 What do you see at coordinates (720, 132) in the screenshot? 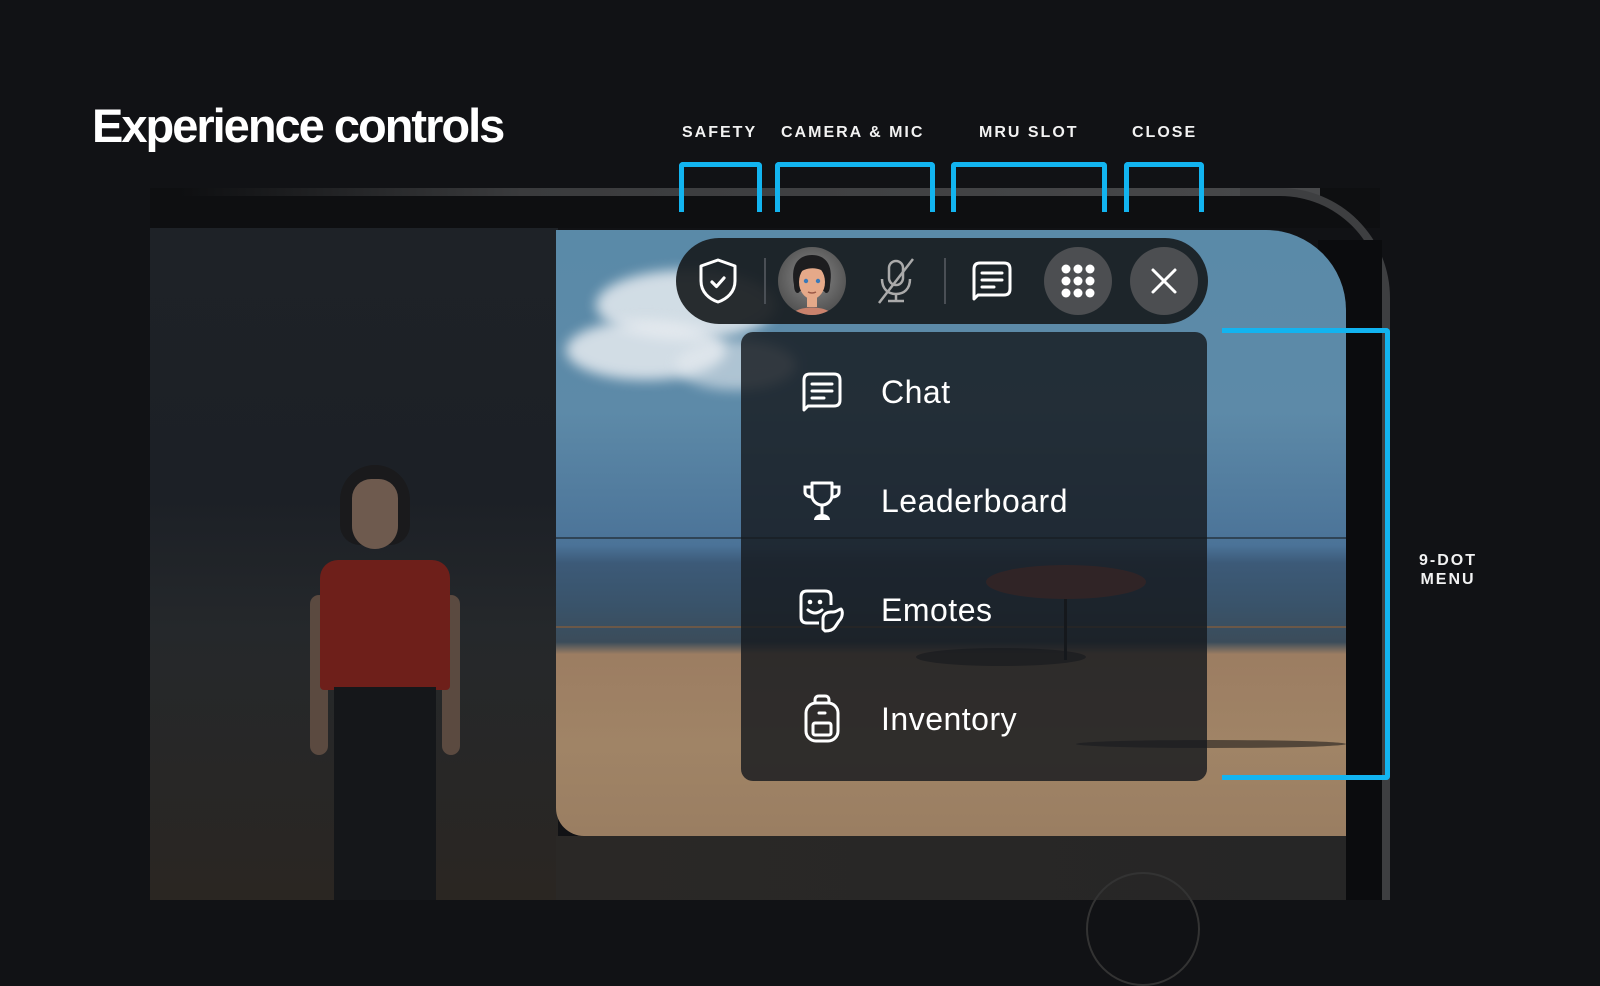
I see `annotation-label-safety: SAFETY` at bounding box center [720, 132].